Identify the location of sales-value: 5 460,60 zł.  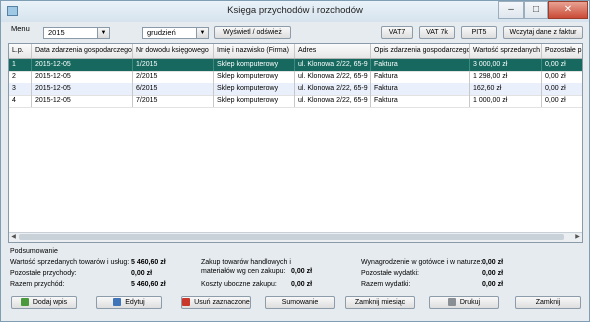
(148, 262).